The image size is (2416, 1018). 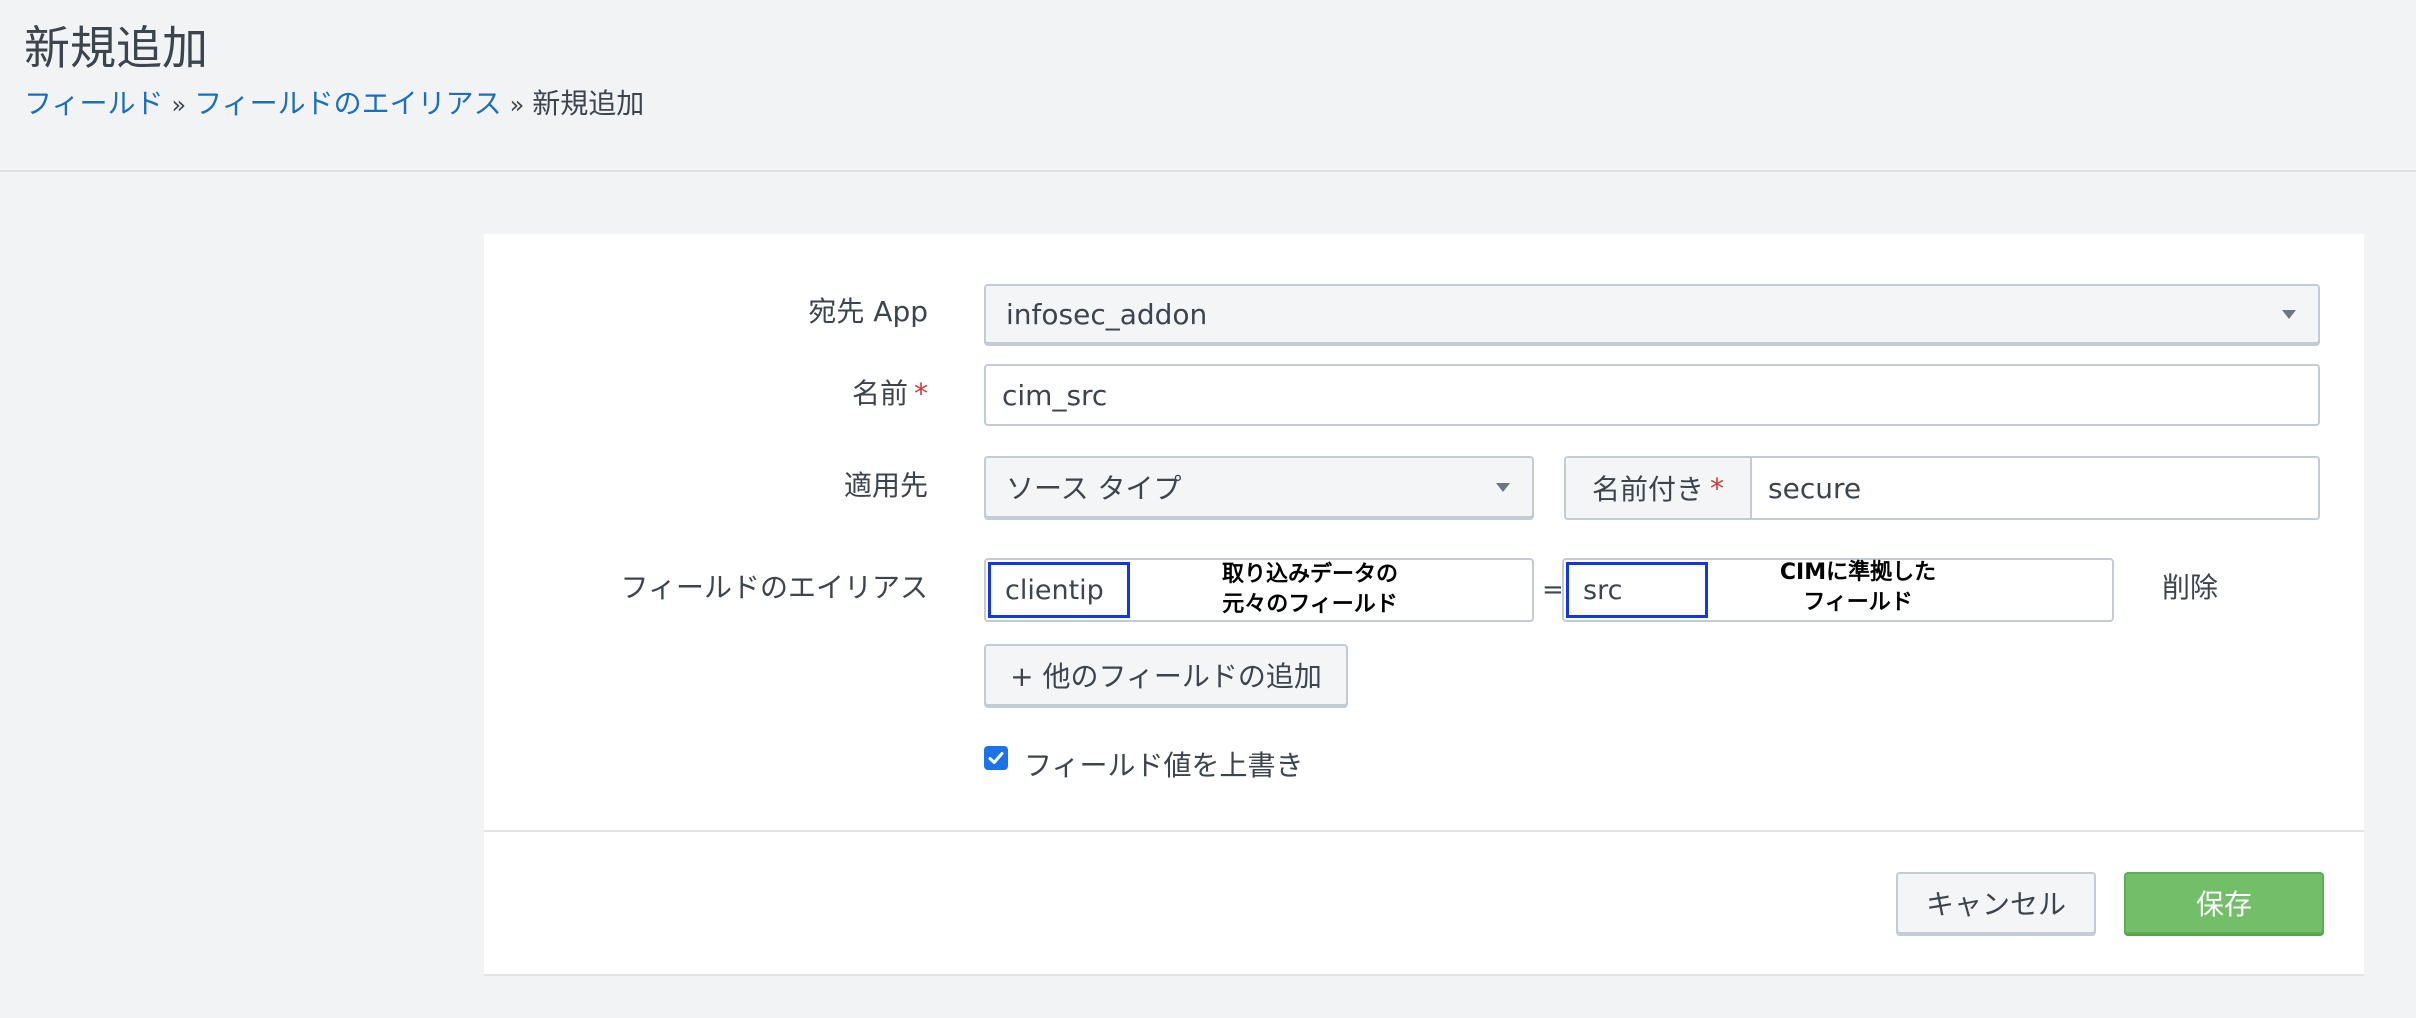 I want to click on delete-alias-link: 削除, so click(x=2190, y=588).